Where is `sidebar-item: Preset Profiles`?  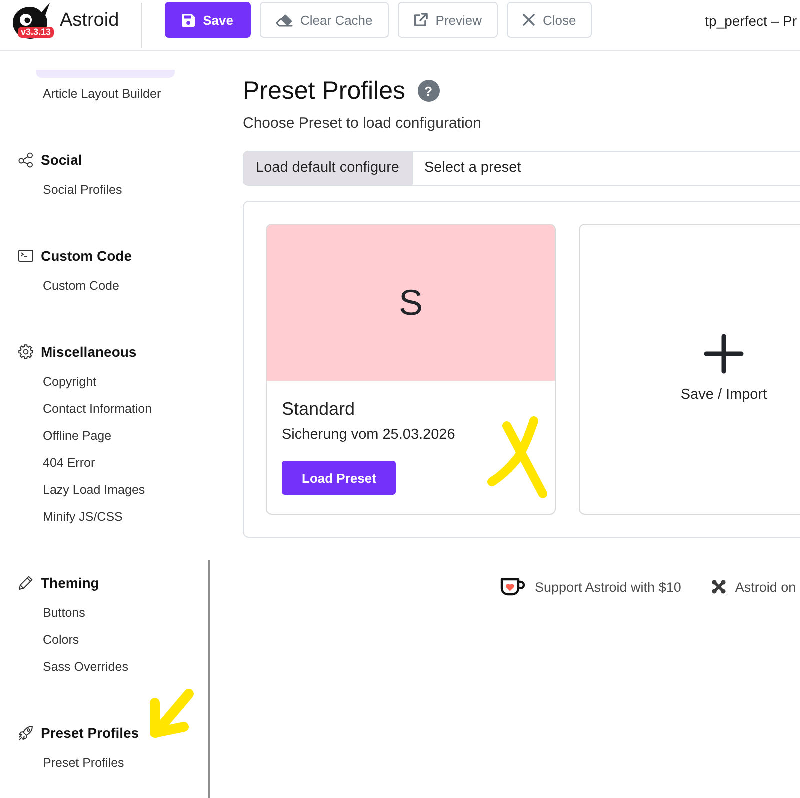
sidebar-item: Preset Profiles is located at coordinates (105, 763).